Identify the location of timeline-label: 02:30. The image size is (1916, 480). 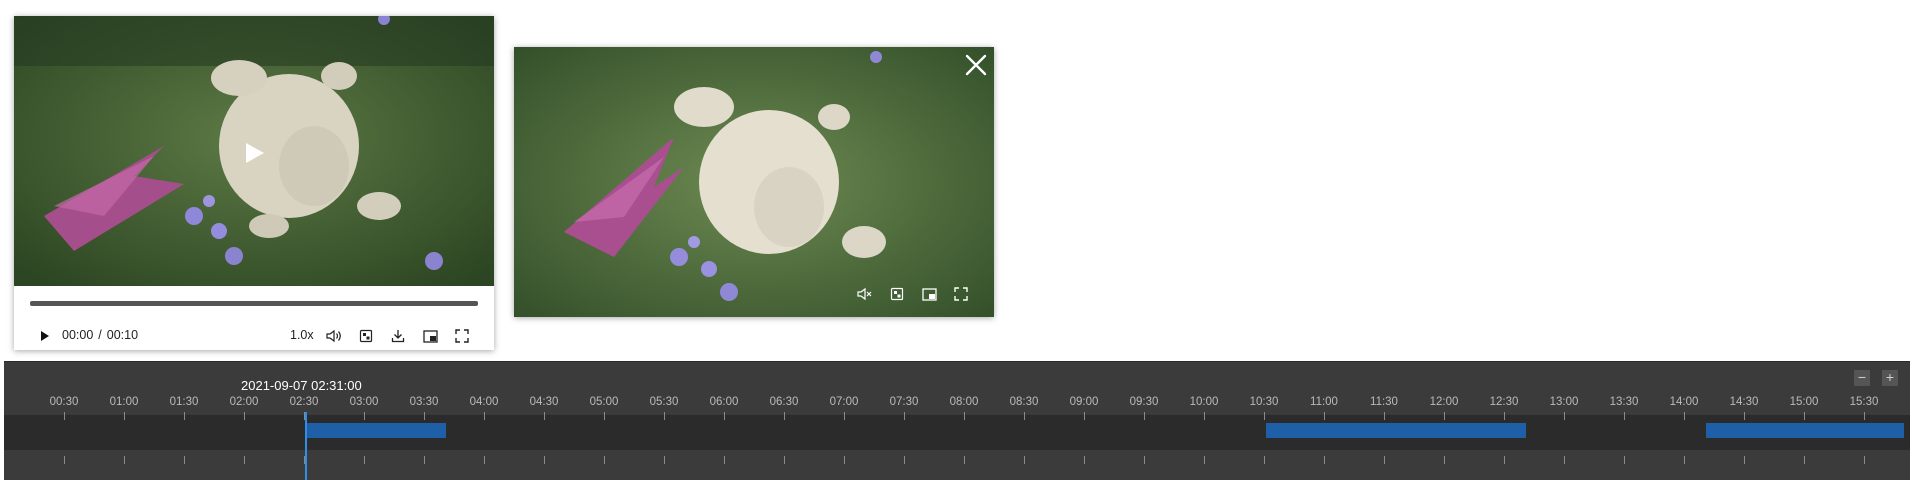
(304, 402).